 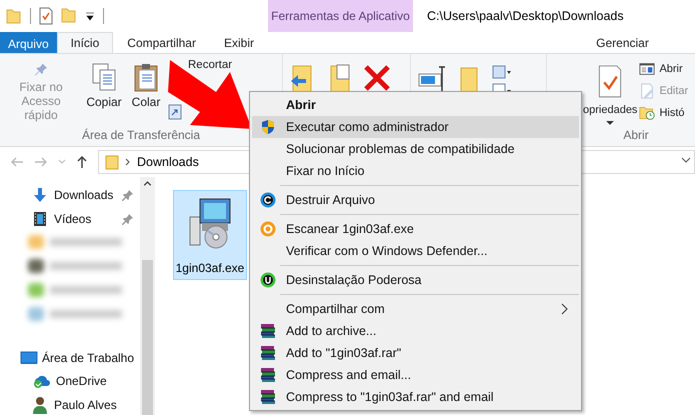 What do you see at coordinates (340, 16) in the screenshot?
I see `contextual-tab-header: Ferramentas de Aplicativo` at bounding box center [340, 16].